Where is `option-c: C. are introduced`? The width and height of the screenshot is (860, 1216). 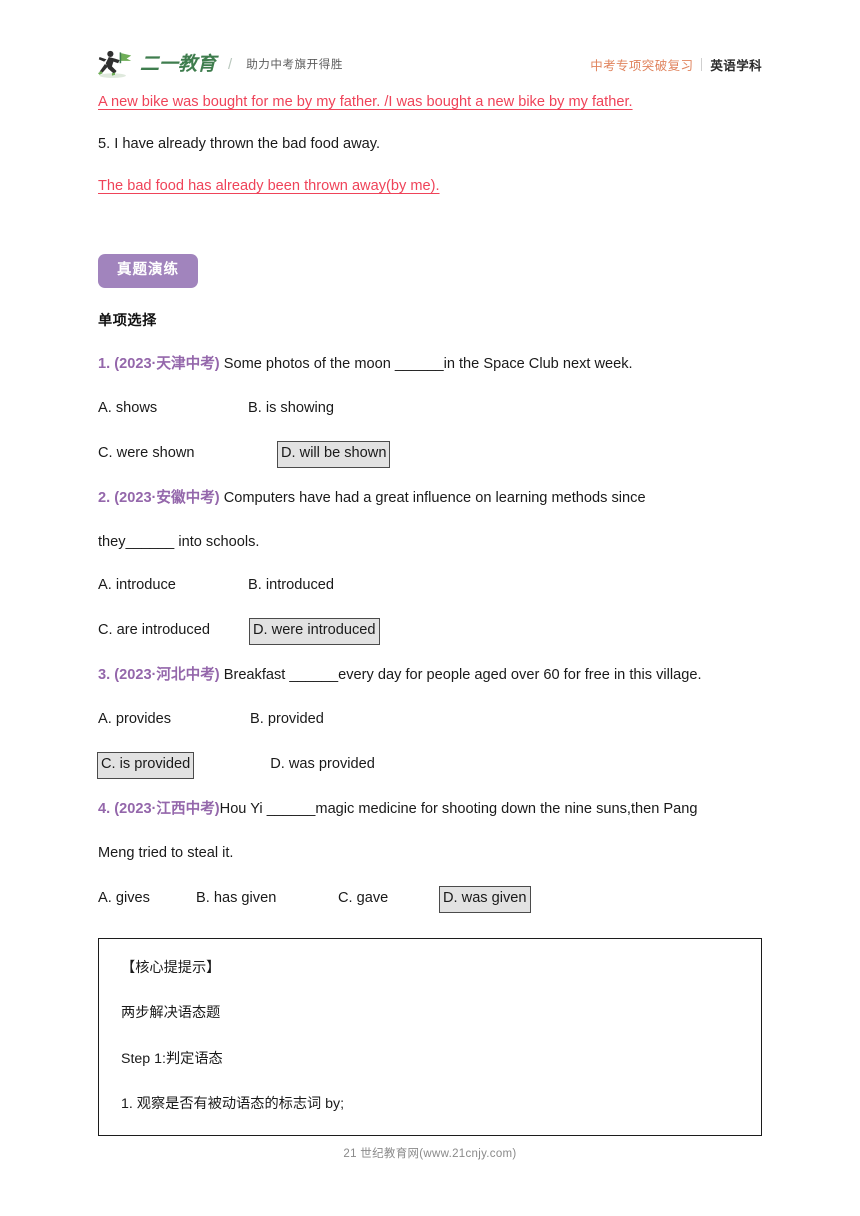 option-c: C. are introduced is located at coordinates (174, 631).